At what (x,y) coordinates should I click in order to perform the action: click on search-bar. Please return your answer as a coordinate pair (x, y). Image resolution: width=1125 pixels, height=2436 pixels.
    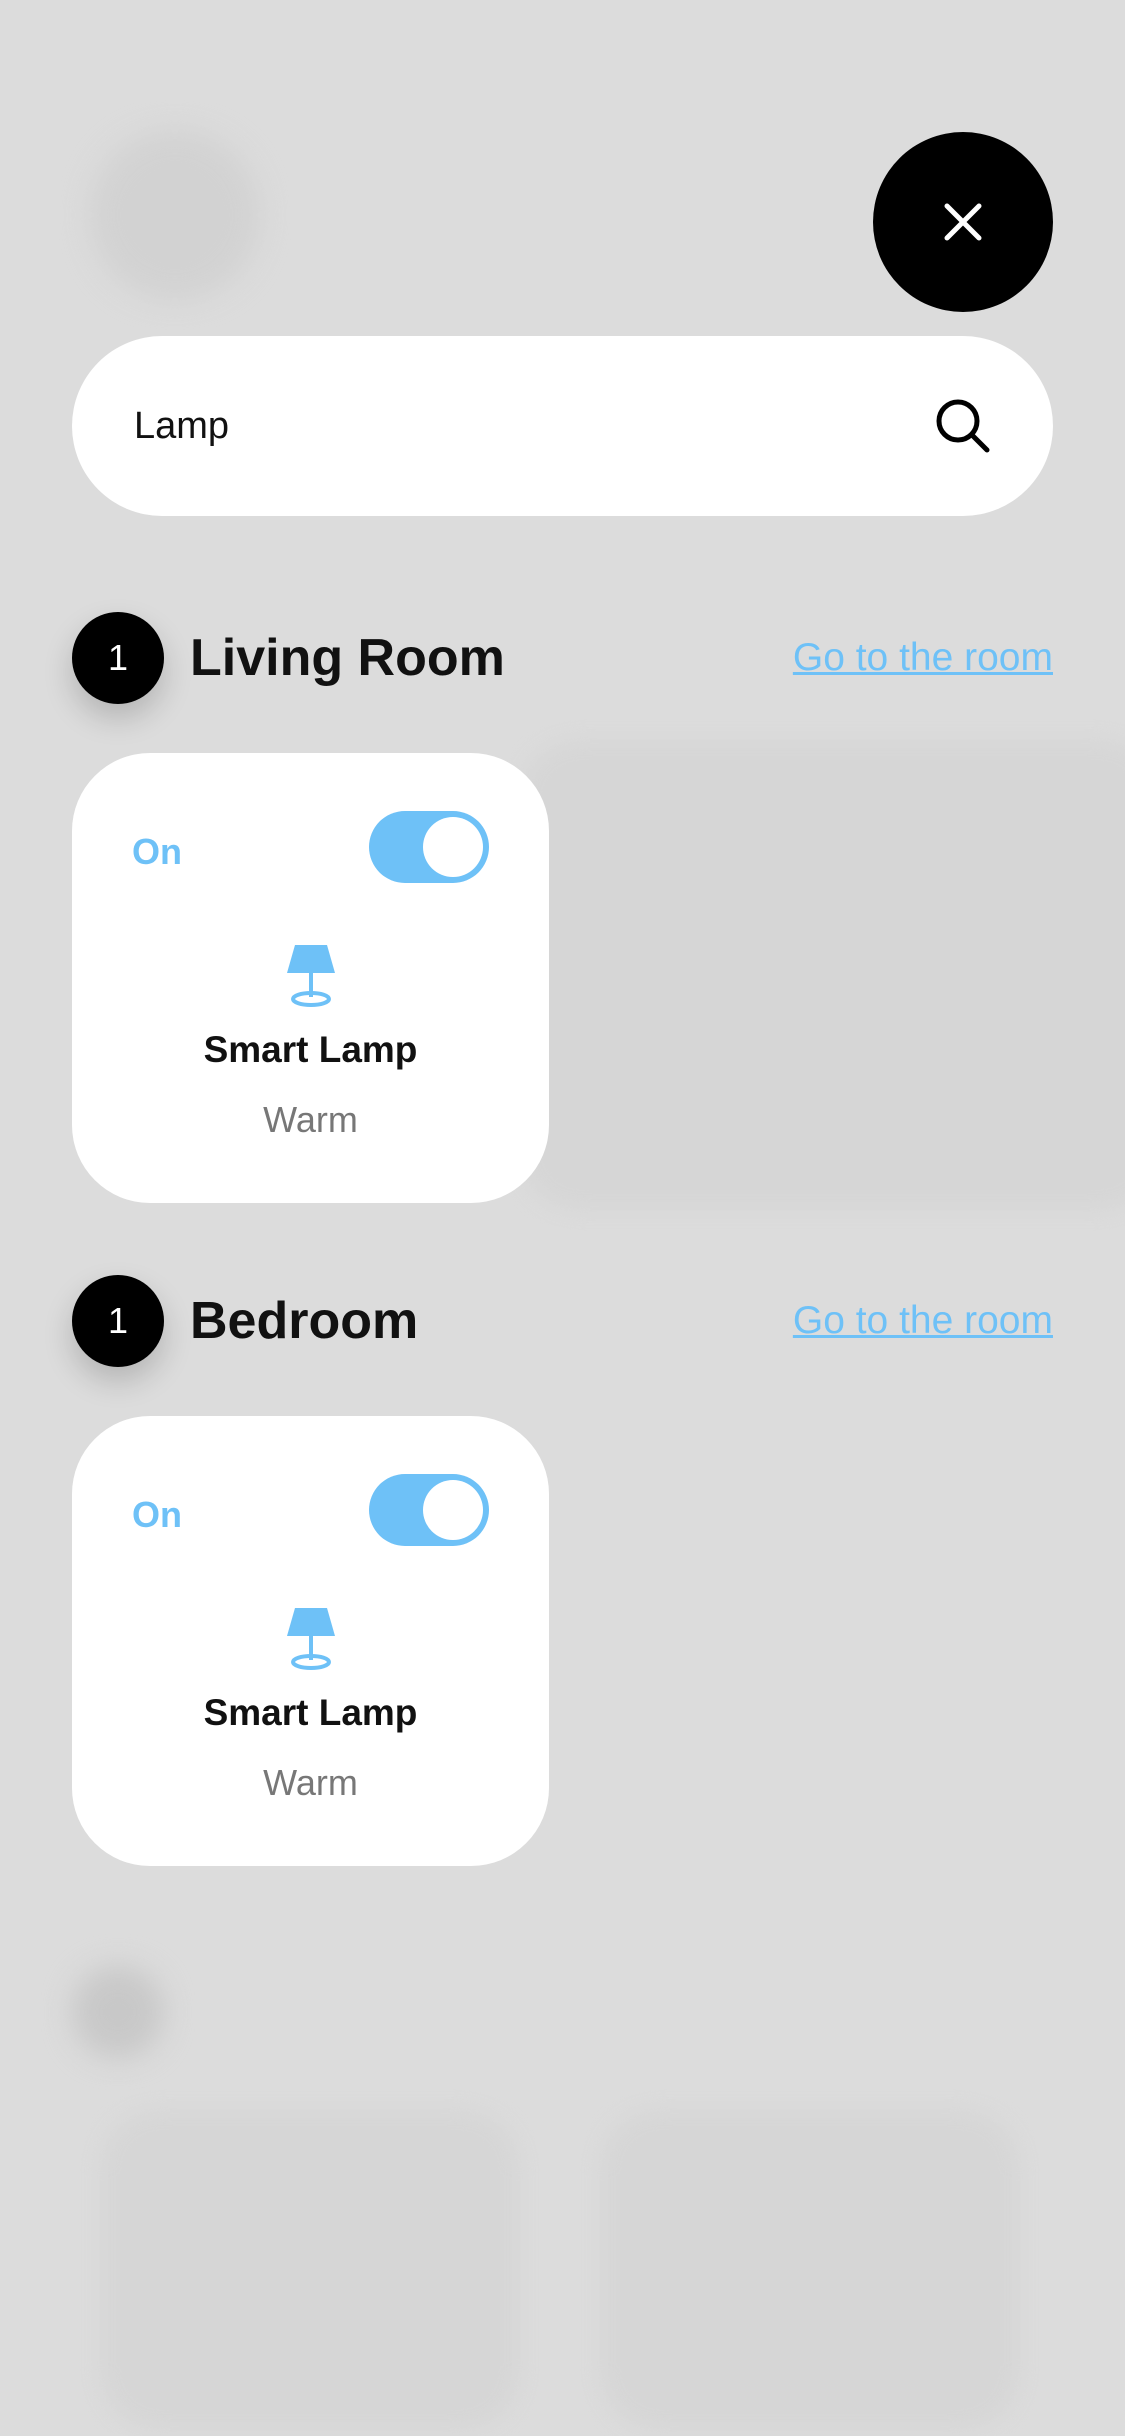
    Looking at the image, I should click on (562, 426).